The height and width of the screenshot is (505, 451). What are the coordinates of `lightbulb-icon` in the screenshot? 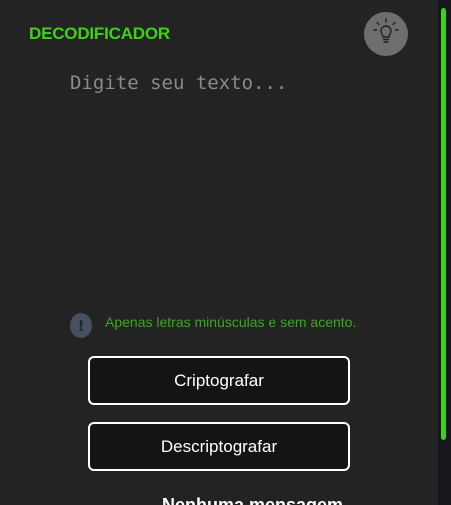 It's located at (386, 34).